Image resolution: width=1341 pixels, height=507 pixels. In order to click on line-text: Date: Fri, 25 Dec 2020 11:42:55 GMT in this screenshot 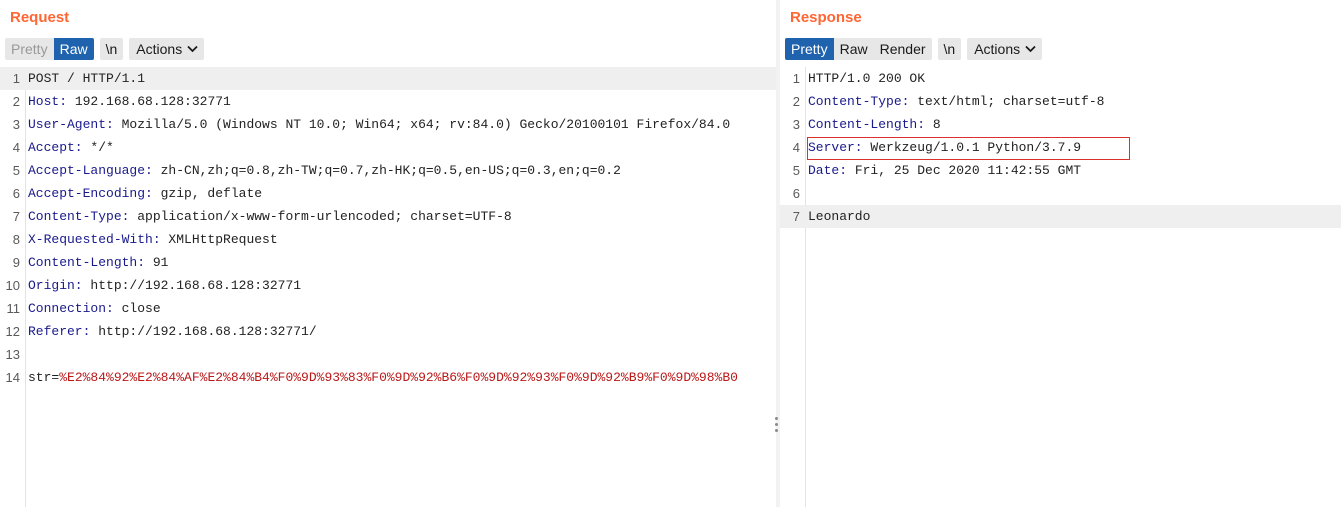, I will do `click(1073, 170)`.